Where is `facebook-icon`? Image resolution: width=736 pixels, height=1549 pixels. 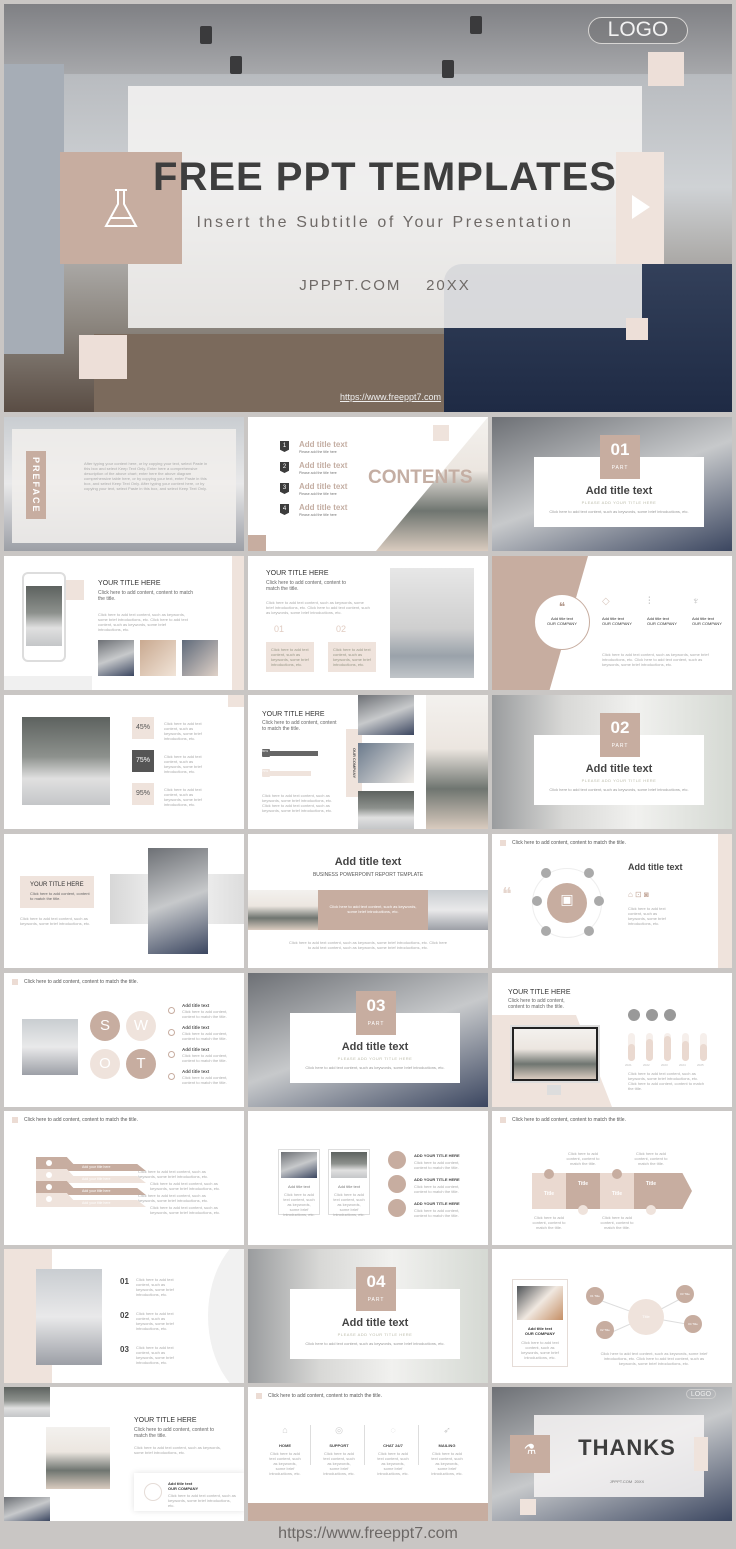
facebook-icon is located at coordinates (589, 873).